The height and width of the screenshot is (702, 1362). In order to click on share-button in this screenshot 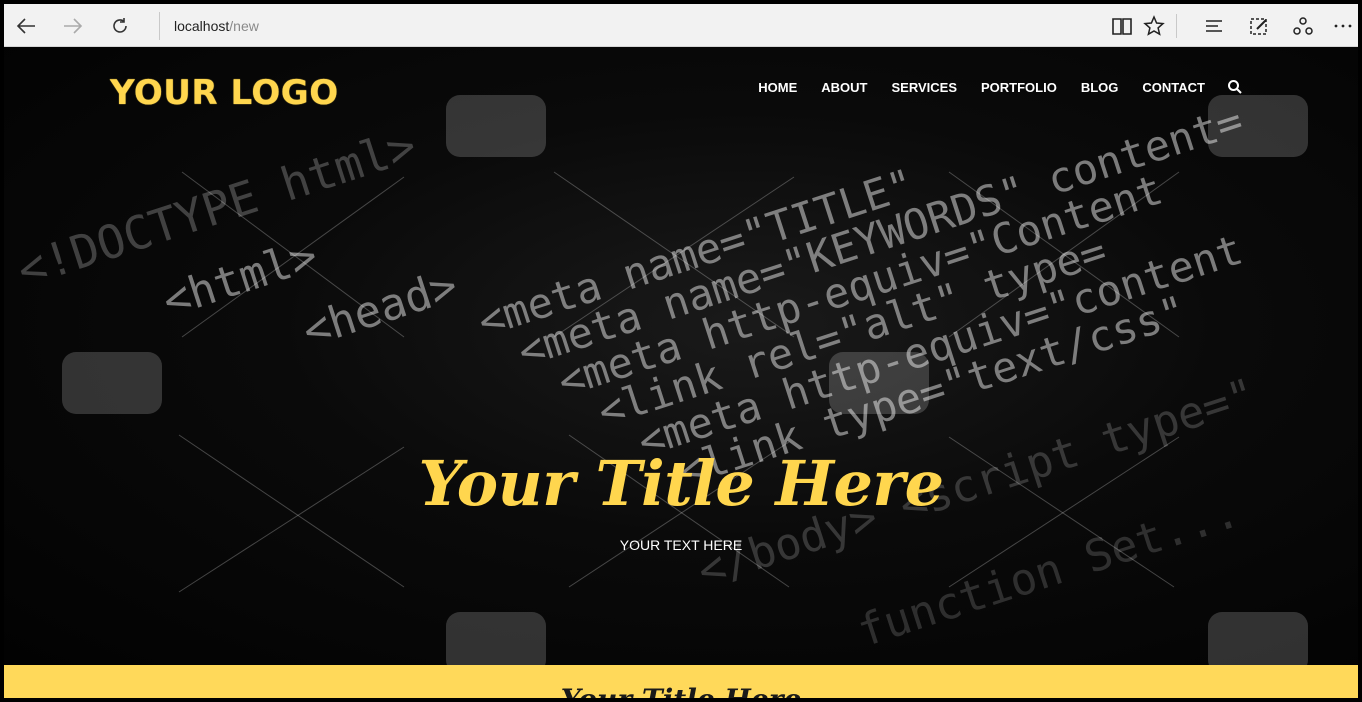, I will do `click(1303, 26)`.